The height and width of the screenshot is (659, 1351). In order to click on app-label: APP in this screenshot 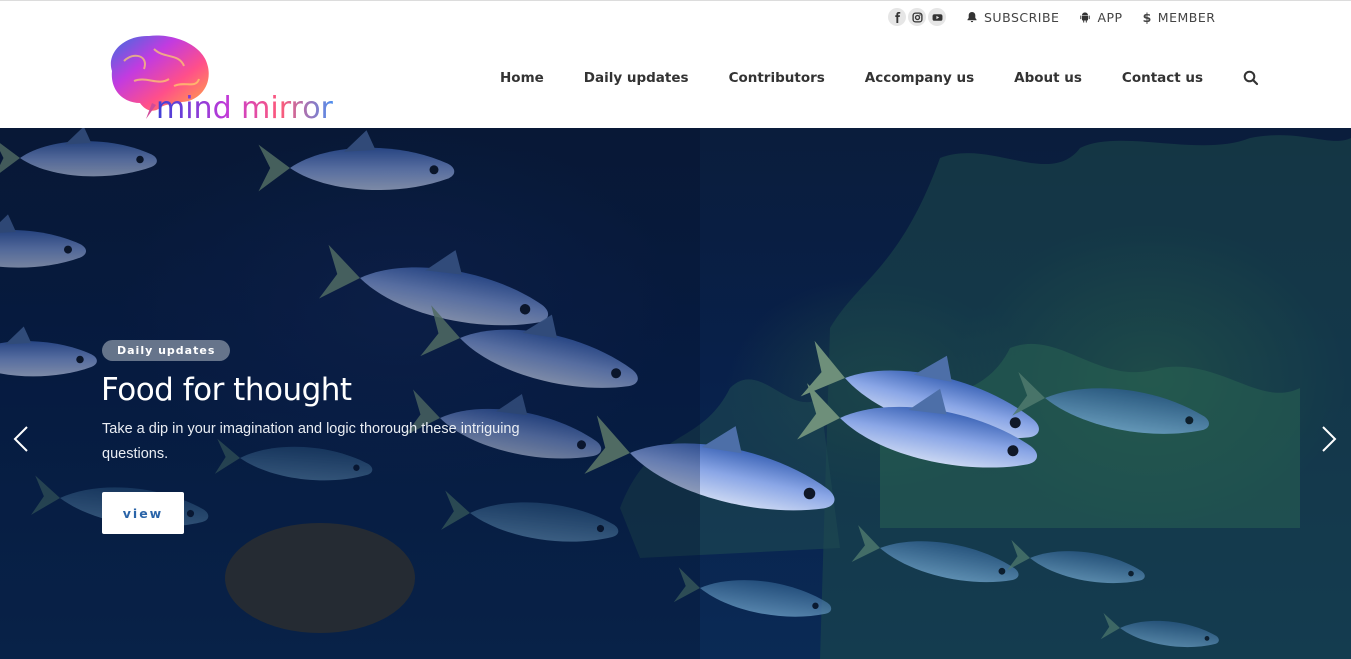, I will do `click(1110, 17)`.